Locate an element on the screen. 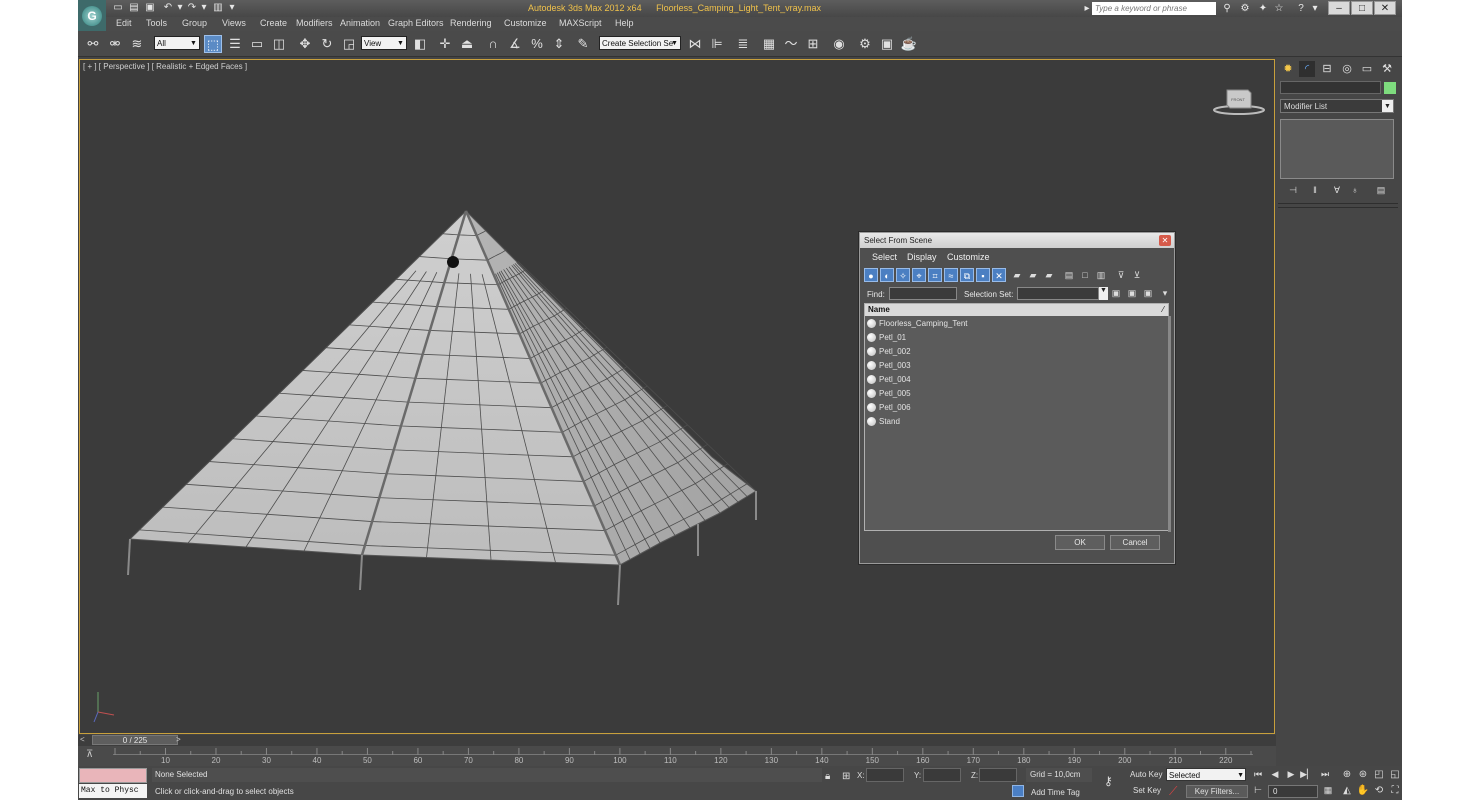 The width and height of the screenshot is (1480, 800). go-to-start-icon: ⏮ is located at coordinates (1258, 775).